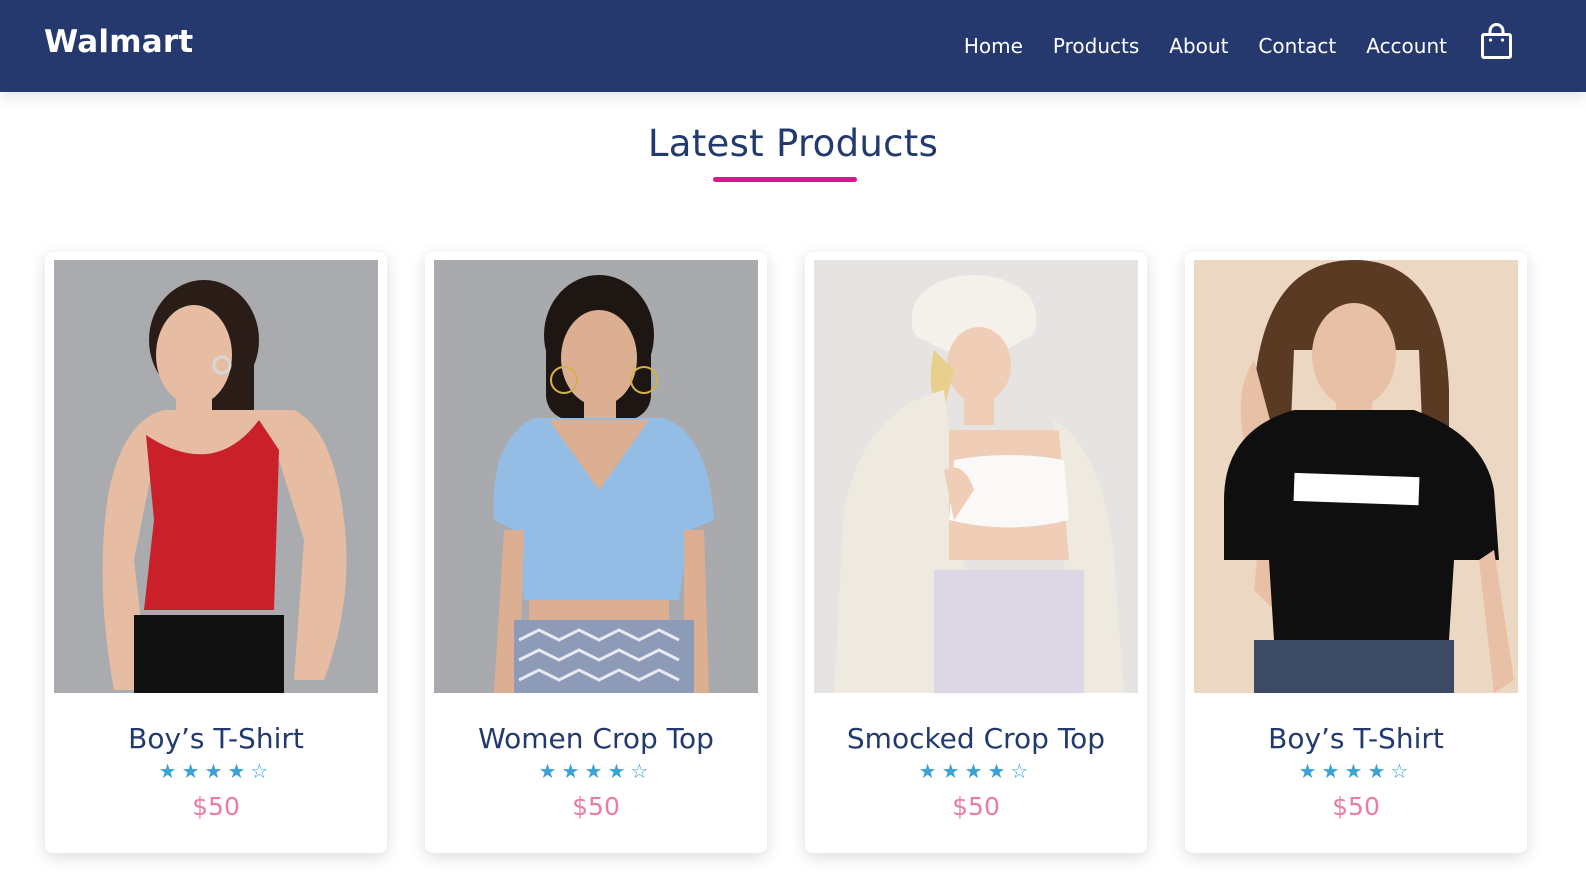  Describe the element at coordinates (993, 46) in the screenshot. I see `nav-link-home: Home` at that location.